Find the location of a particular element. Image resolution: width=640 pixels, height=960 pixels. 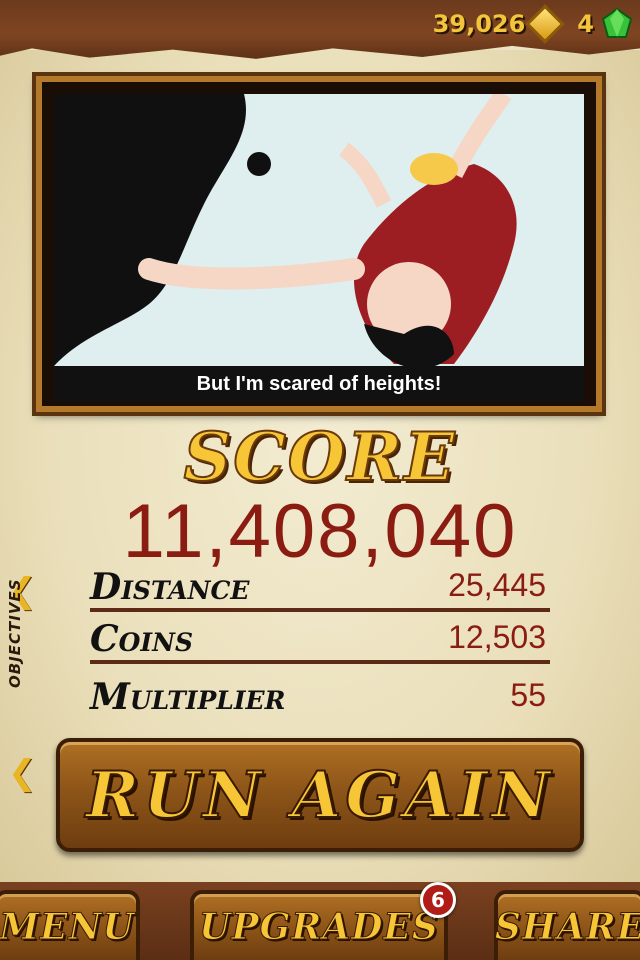

coin-diamond-icon is located at coordinates (545, 24).